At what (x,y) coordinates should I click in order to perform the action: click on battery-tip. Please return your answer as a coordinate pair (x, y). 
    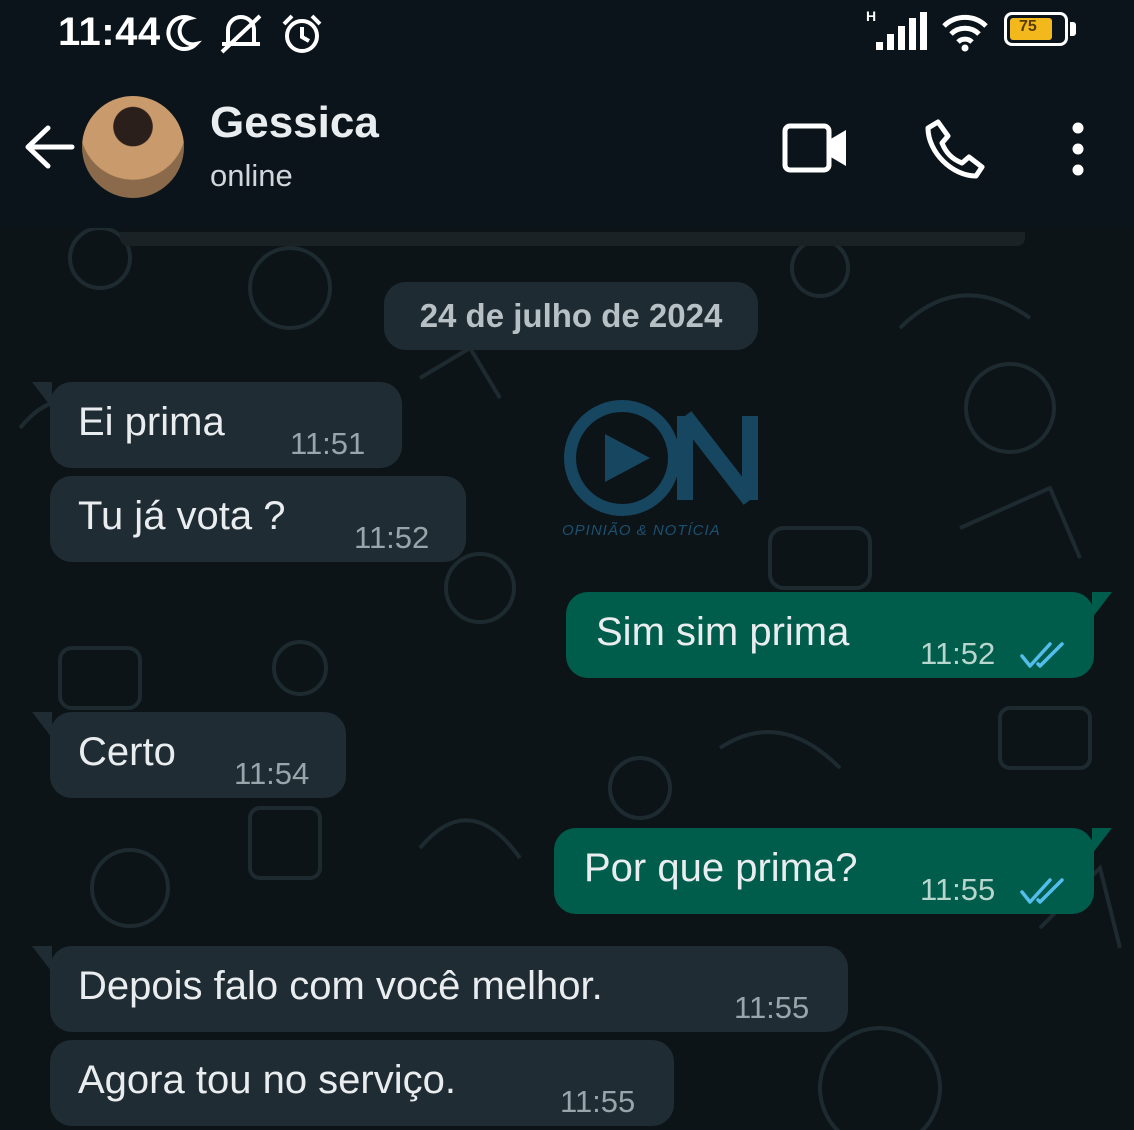
    Looking at the image, I should click on (1073, 29).